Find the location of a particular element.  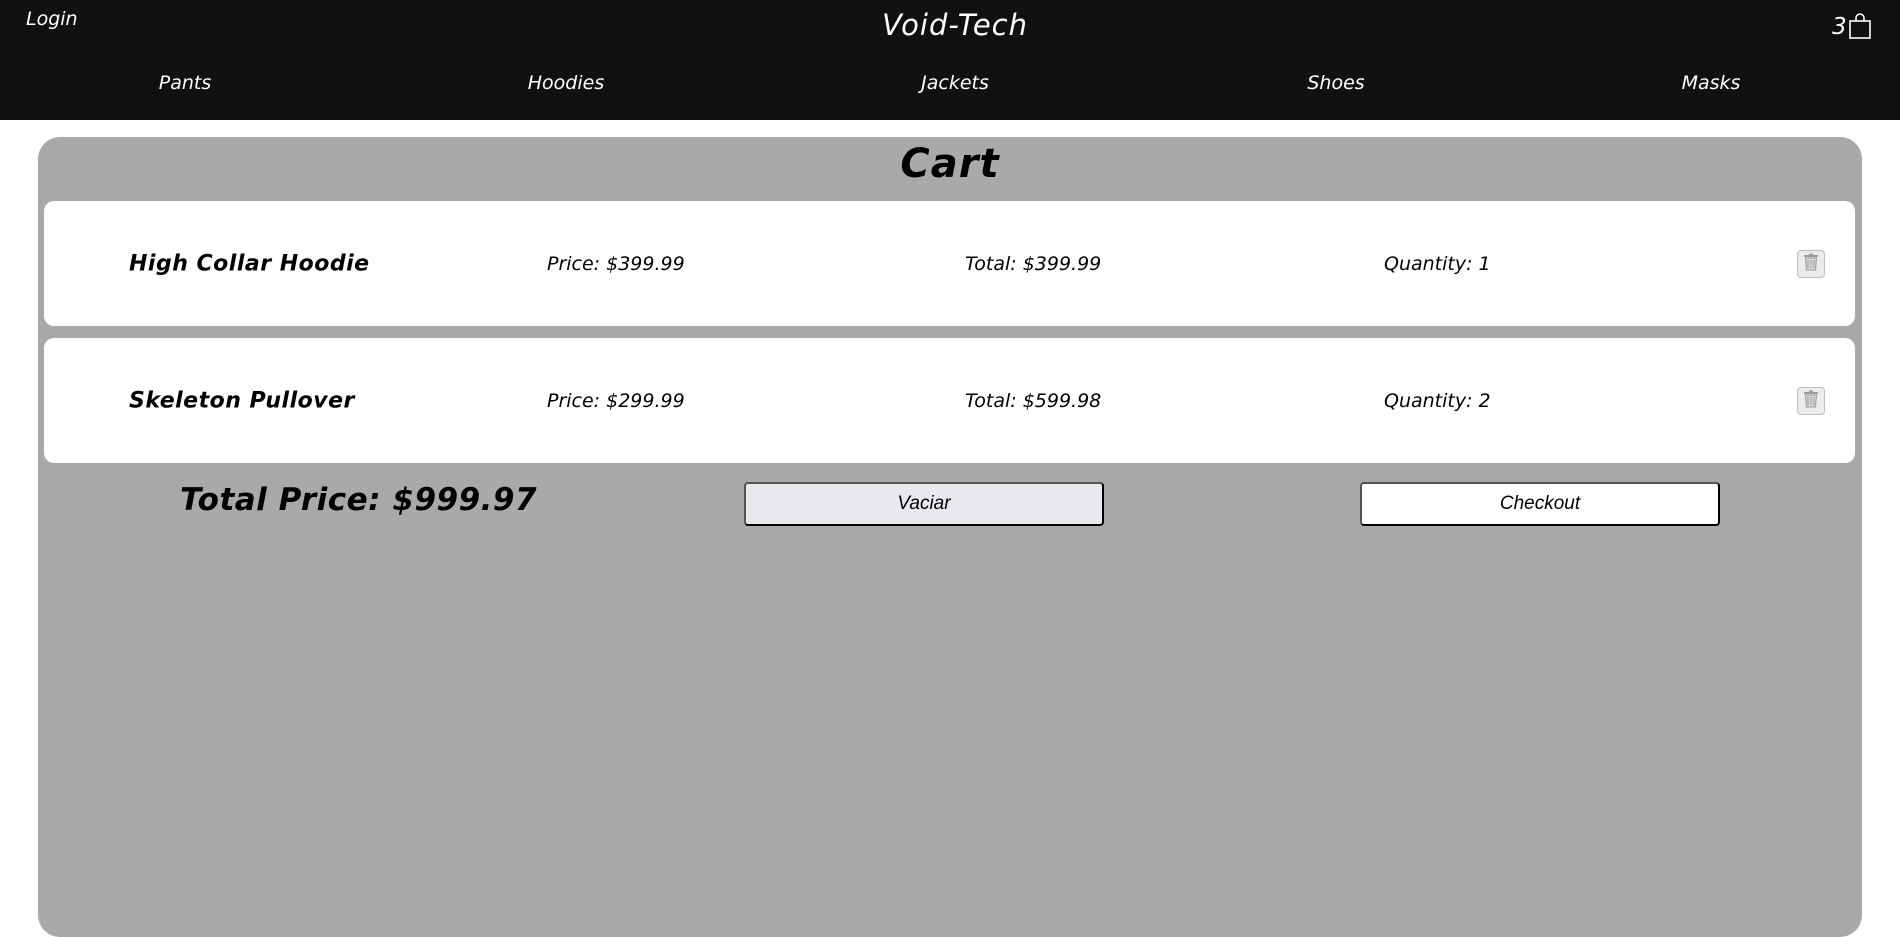

cart-item-name: Skeleton Pullover is located at coordinates (242, 400).